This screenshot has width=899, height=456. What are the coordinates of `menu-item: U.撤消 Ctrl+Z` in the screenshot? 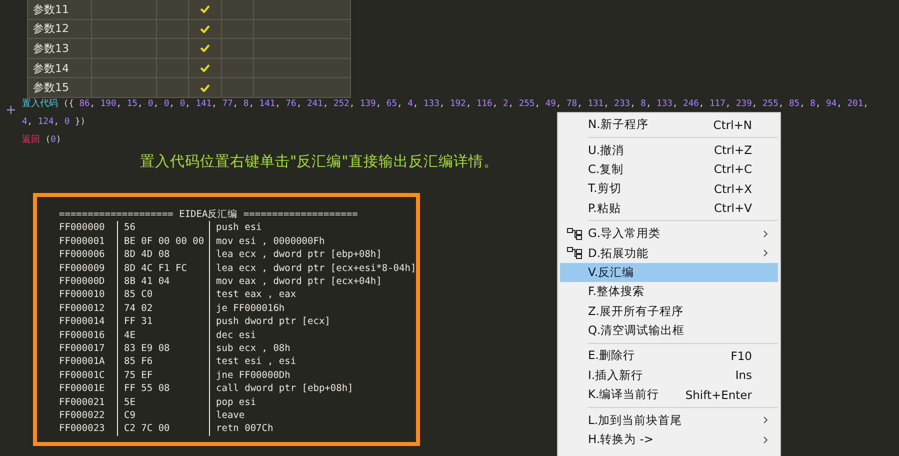 It's located at (669, 150).